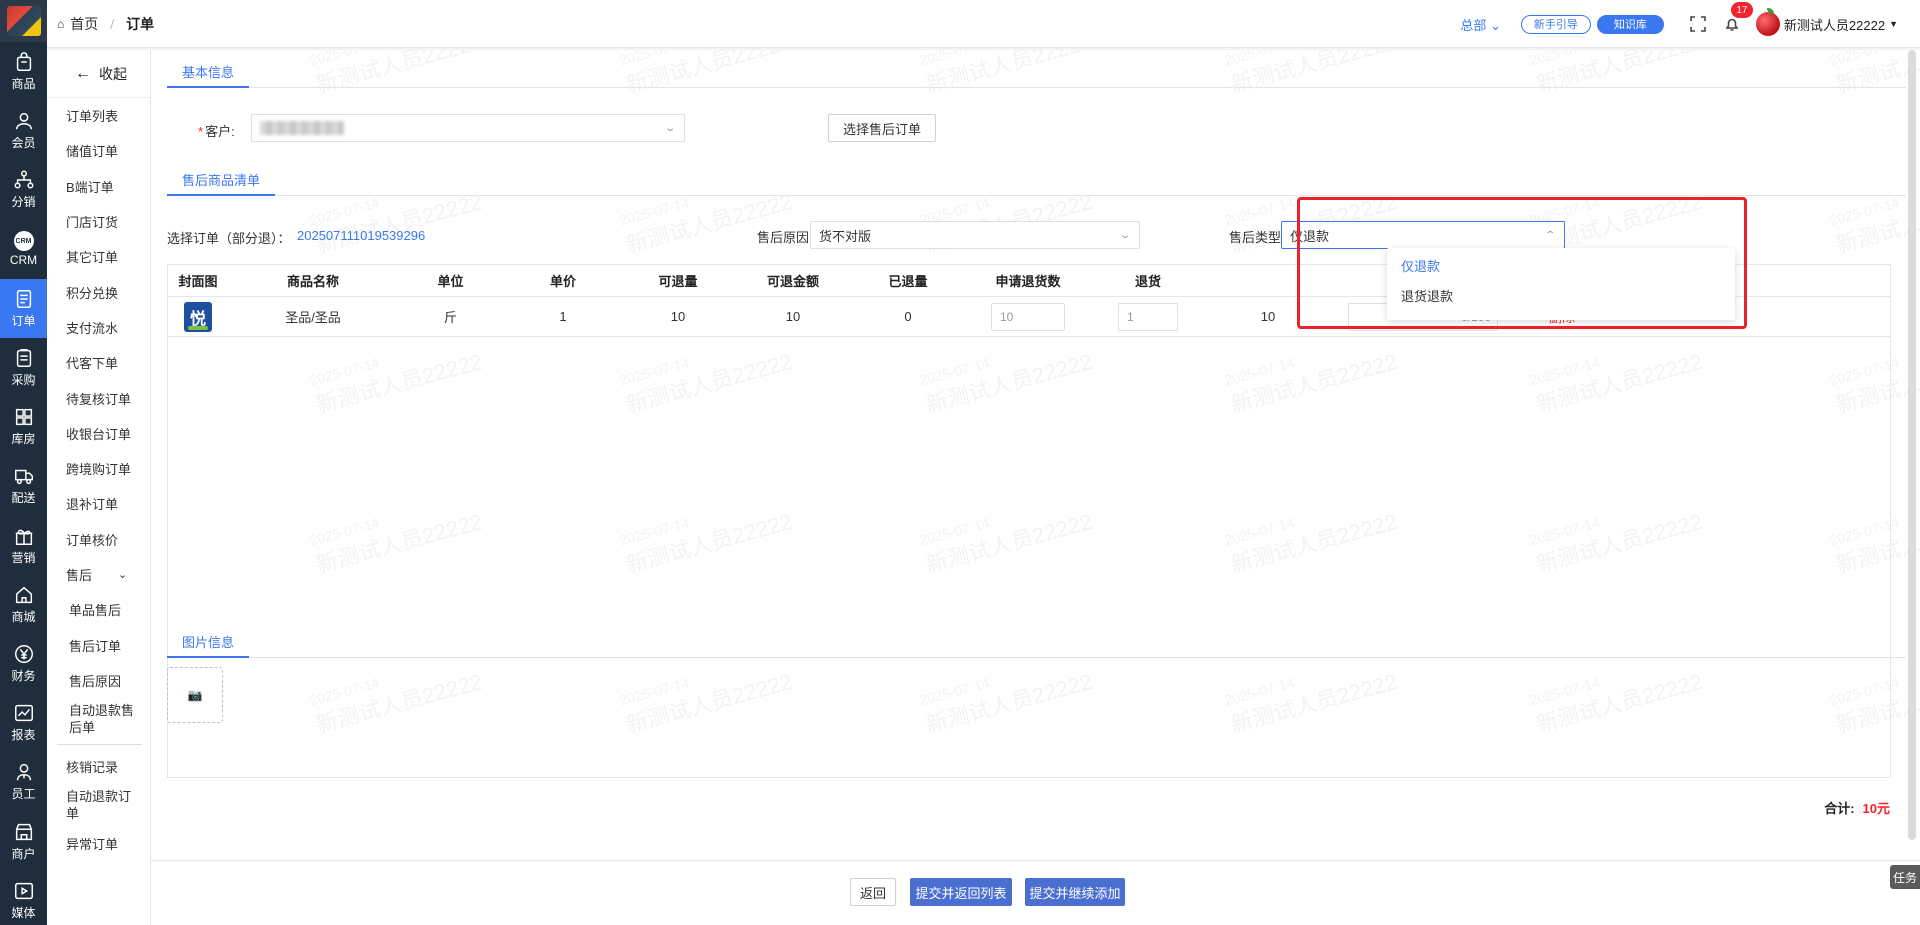 This screenshot has height=925, width=1920. I want to click on submenu-group-aftersale: 售后 ⌄, so click(98, 574).